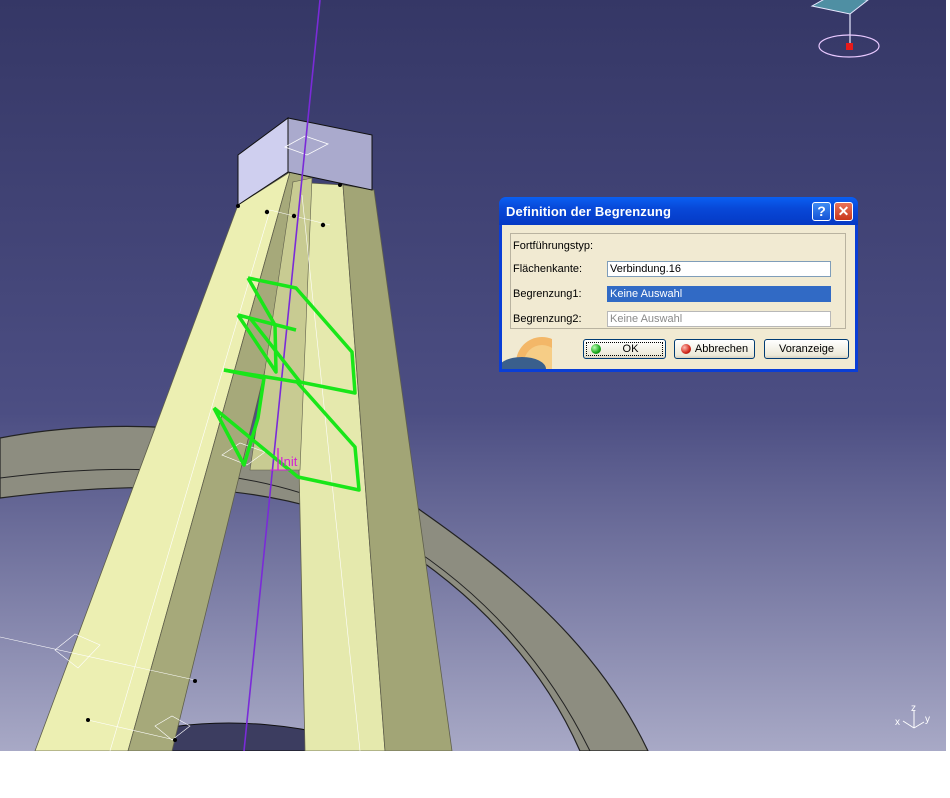 The height and width of the screenshot is (798, 950). What do you see at coordinates (553, 246) in the screenshot?
I see `fortfuehrungstyp-label: Fortführungstyp:` at bounding box center [553, 246].